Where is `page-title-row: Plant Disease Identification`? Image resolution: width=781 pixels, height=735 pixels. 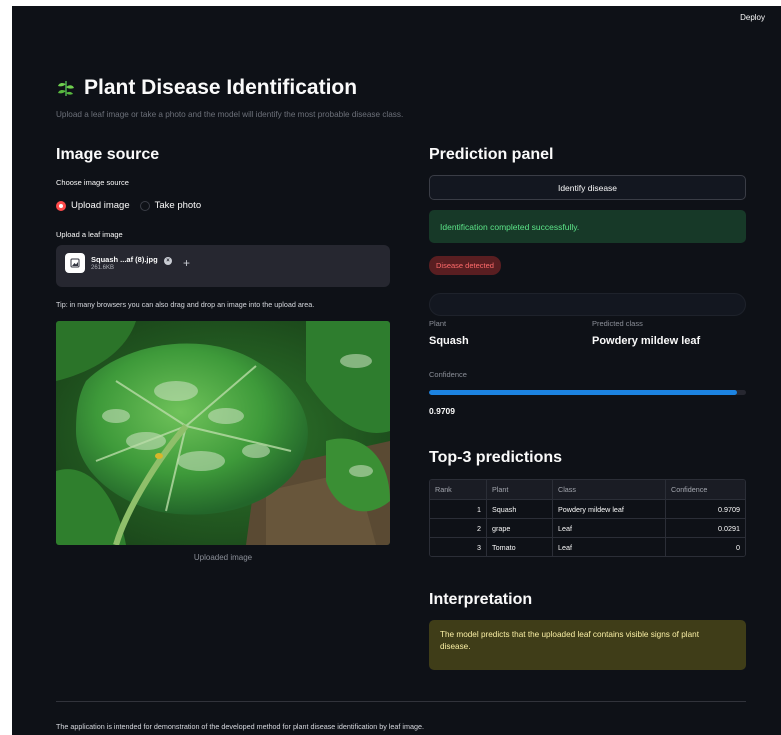
page-title-row: Plant Disease Identification is located at coordinates (206, 88).